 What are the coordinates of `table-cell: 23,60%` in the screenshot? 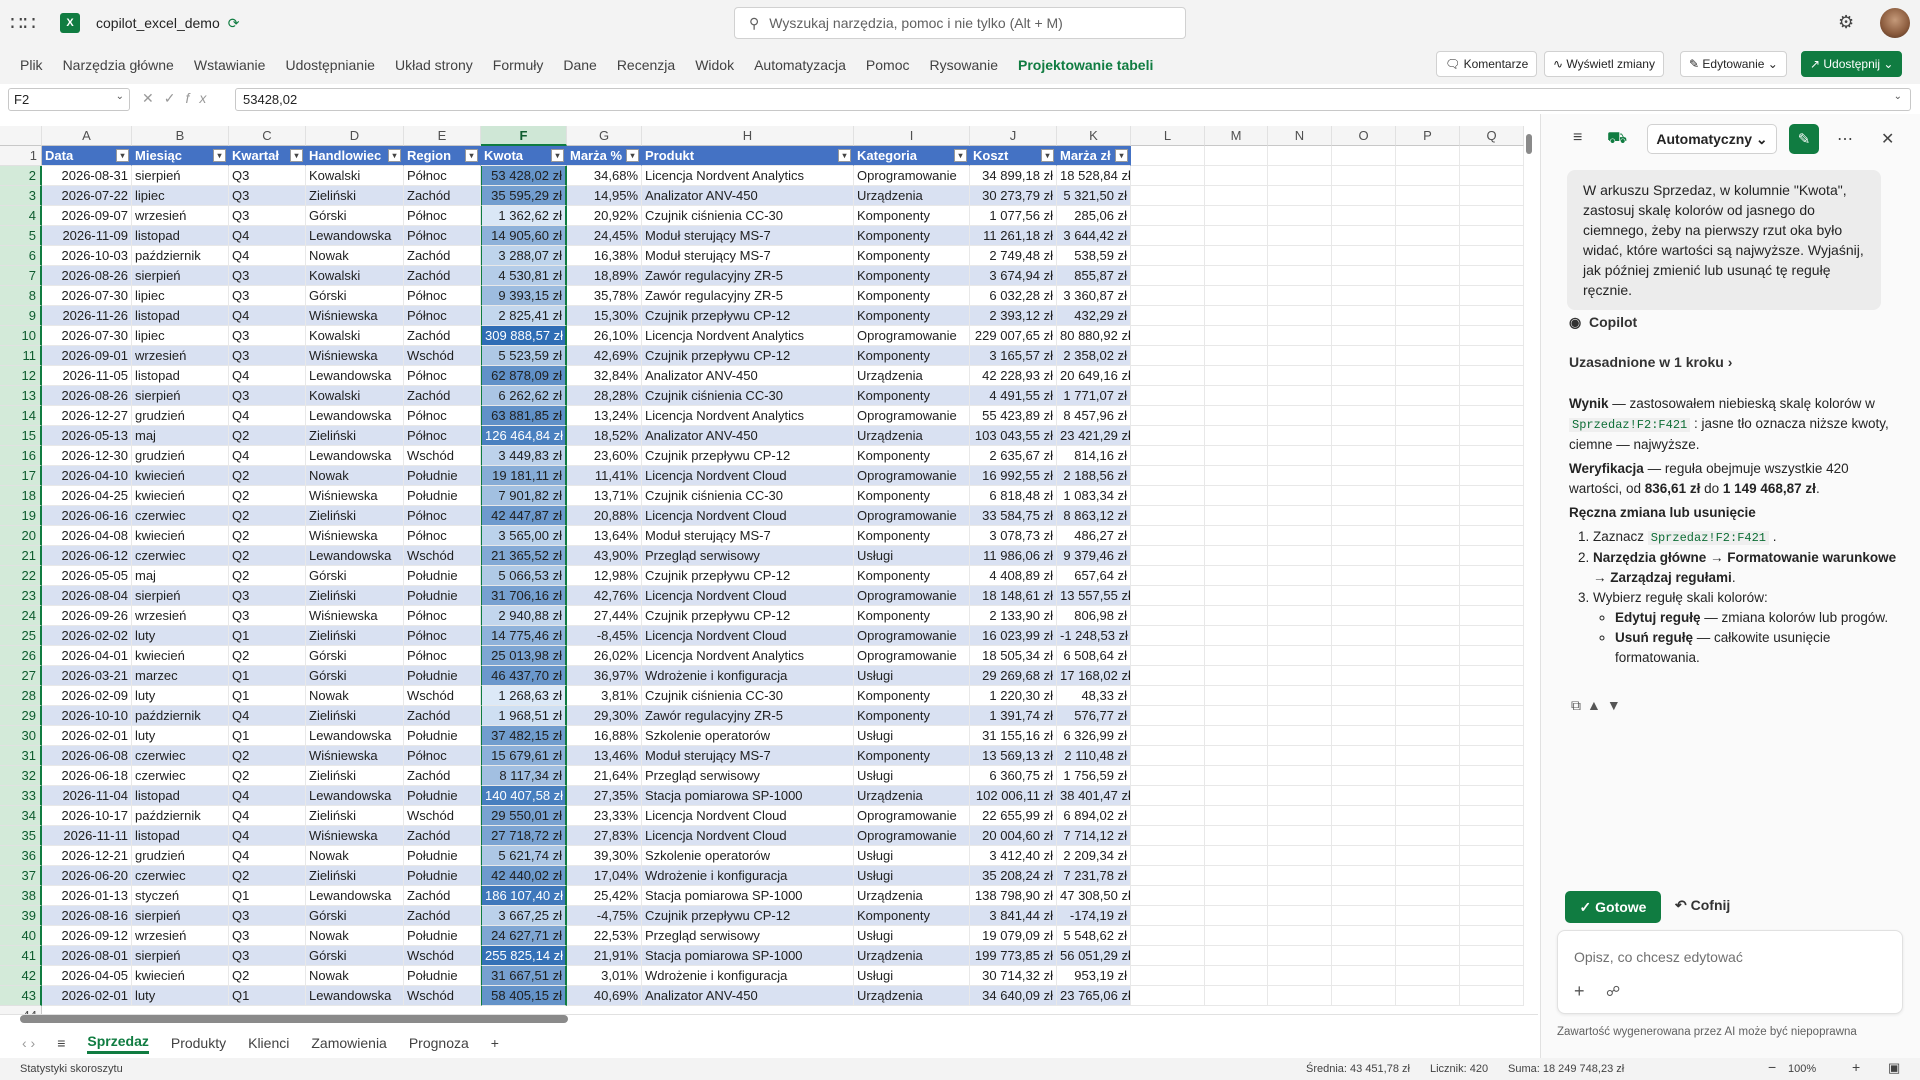 It's located at (604, 456).